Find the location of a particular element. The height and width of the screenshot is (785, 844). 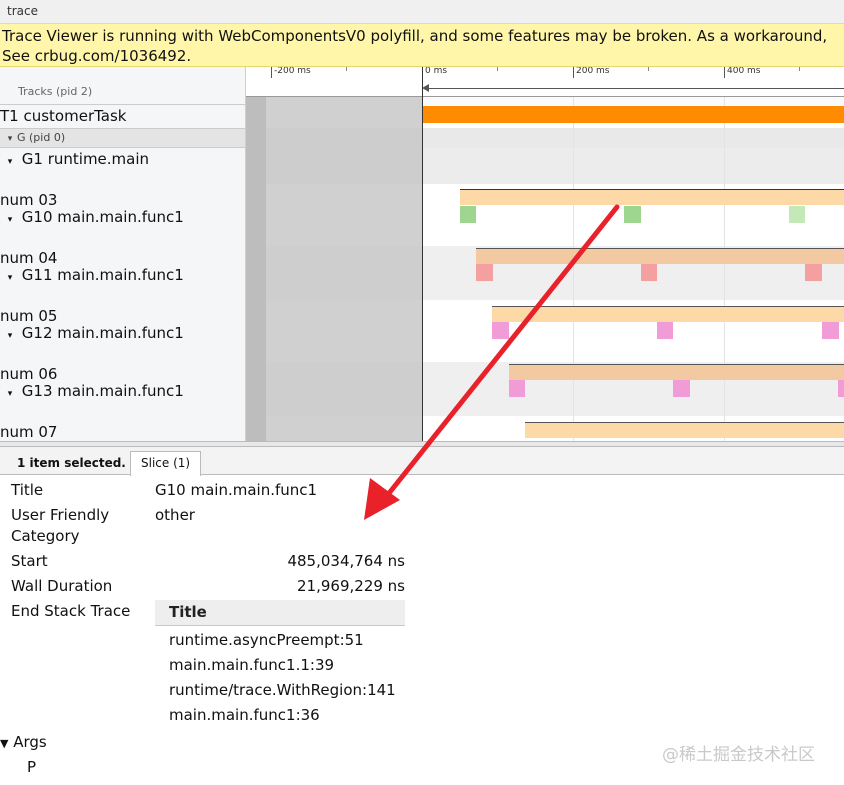

tab-slice: Slice (1) is located at coordinates (166, 463).